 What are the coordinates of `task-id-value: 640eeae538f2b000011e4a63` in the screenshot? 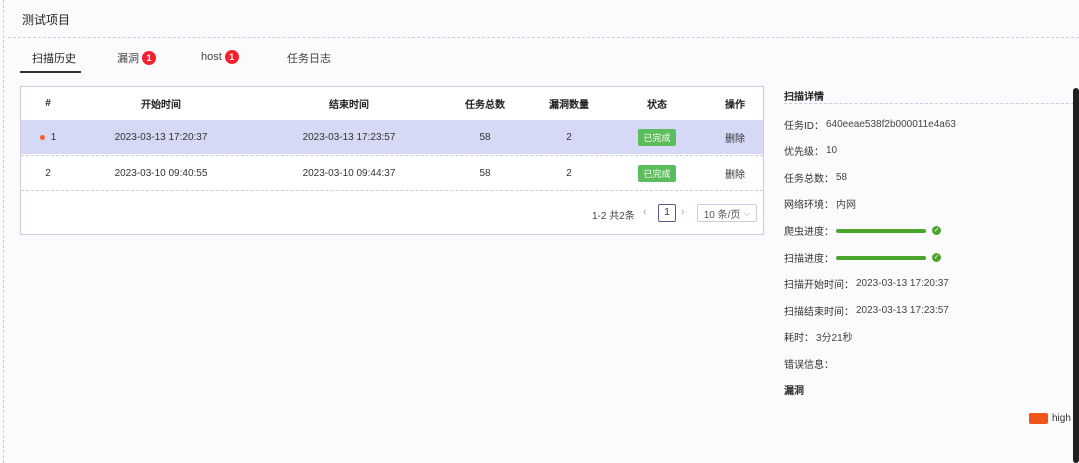 It's located at (891, 124).